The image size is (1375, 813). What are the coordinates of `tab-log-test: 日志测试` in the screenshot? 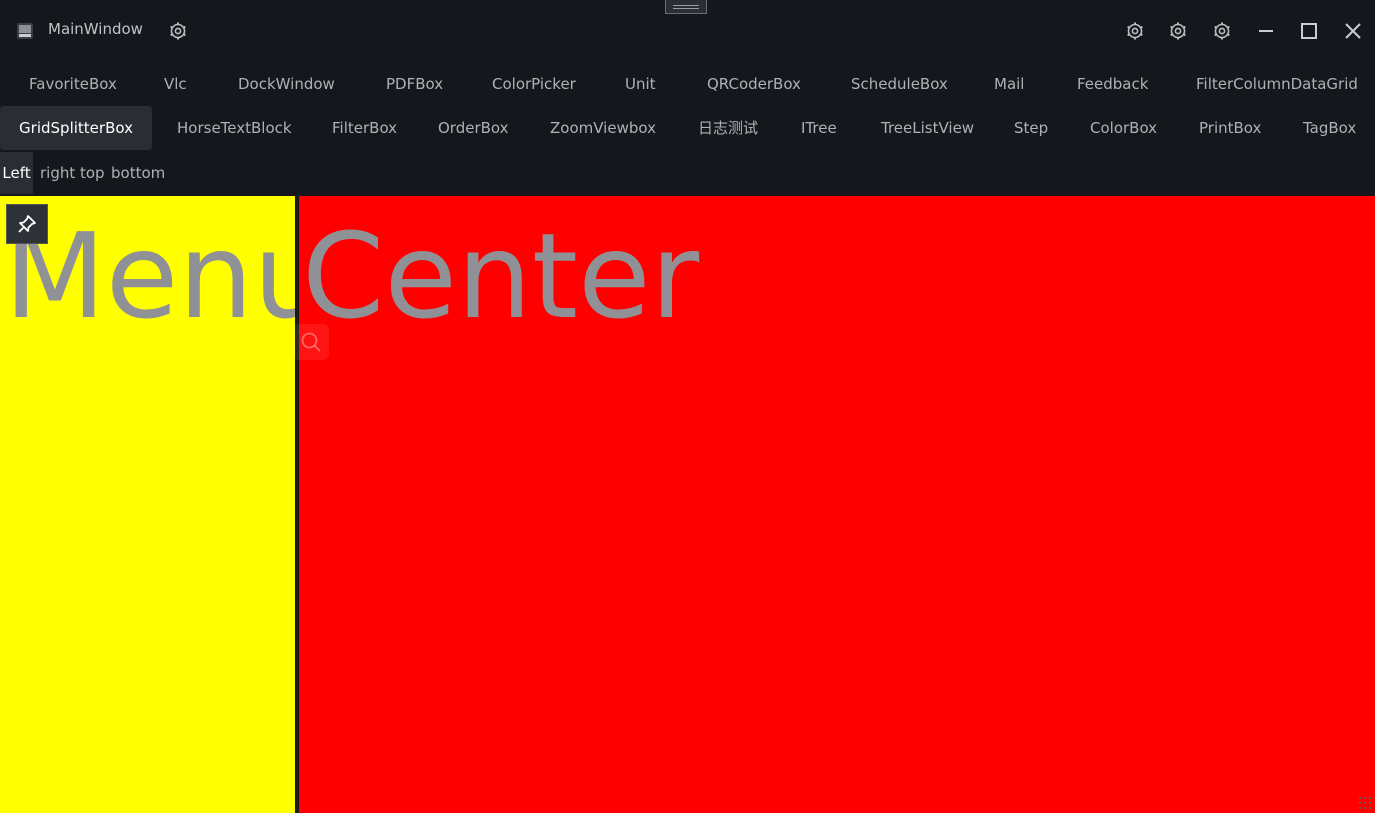 It's located at (728, 128).